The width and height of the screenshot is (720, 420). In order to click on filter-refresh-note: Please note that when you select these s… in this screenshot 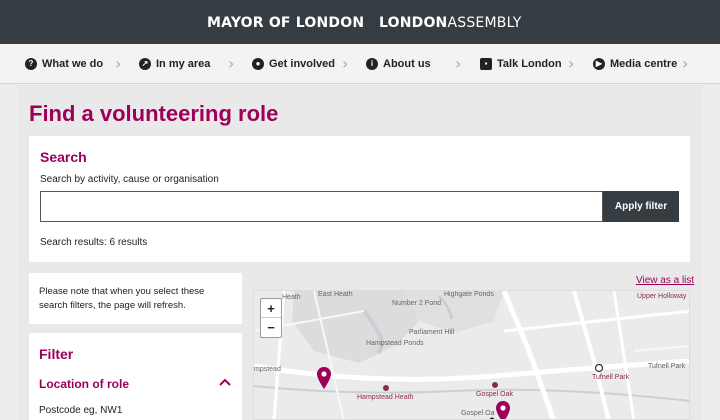, I will do `click(135, 298)`.